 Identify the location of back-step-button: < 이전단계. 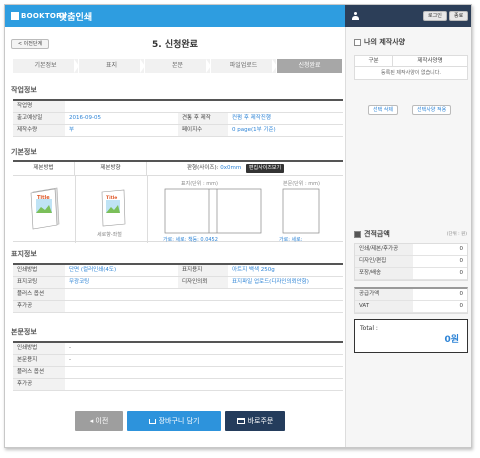
(30, 44).